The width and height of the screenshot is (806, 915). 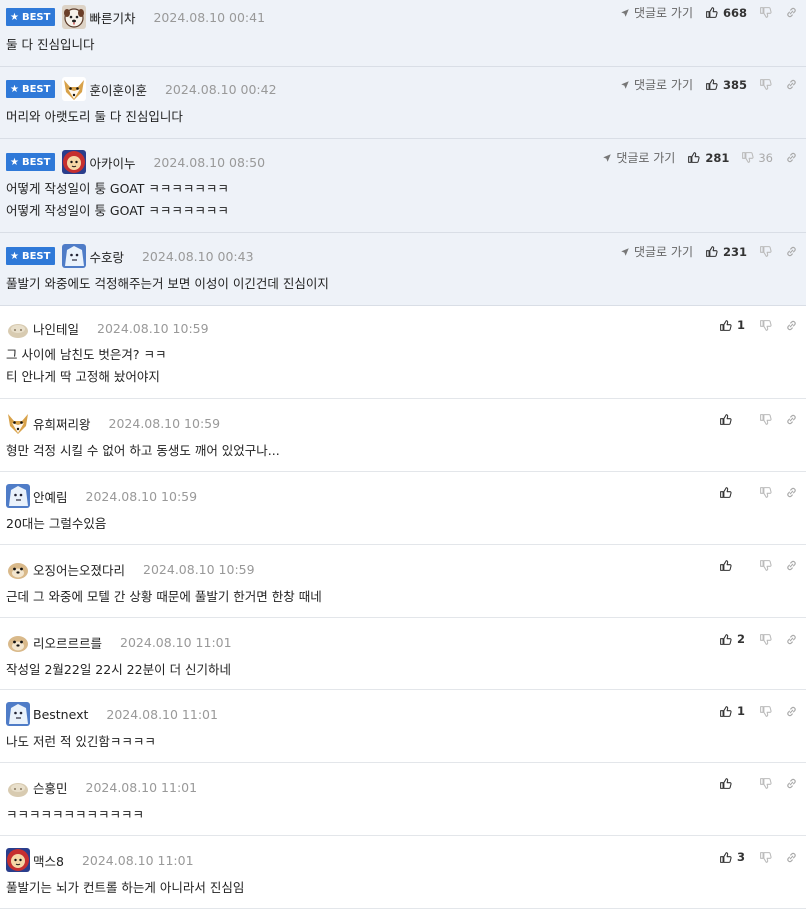 What do you see at coordinates (81, 741) in the screenshot?
I see `comment-text-line: 나도 저런 적 있긴함ㅋㅋㅋㅋ` at bounding box center [81, 741].